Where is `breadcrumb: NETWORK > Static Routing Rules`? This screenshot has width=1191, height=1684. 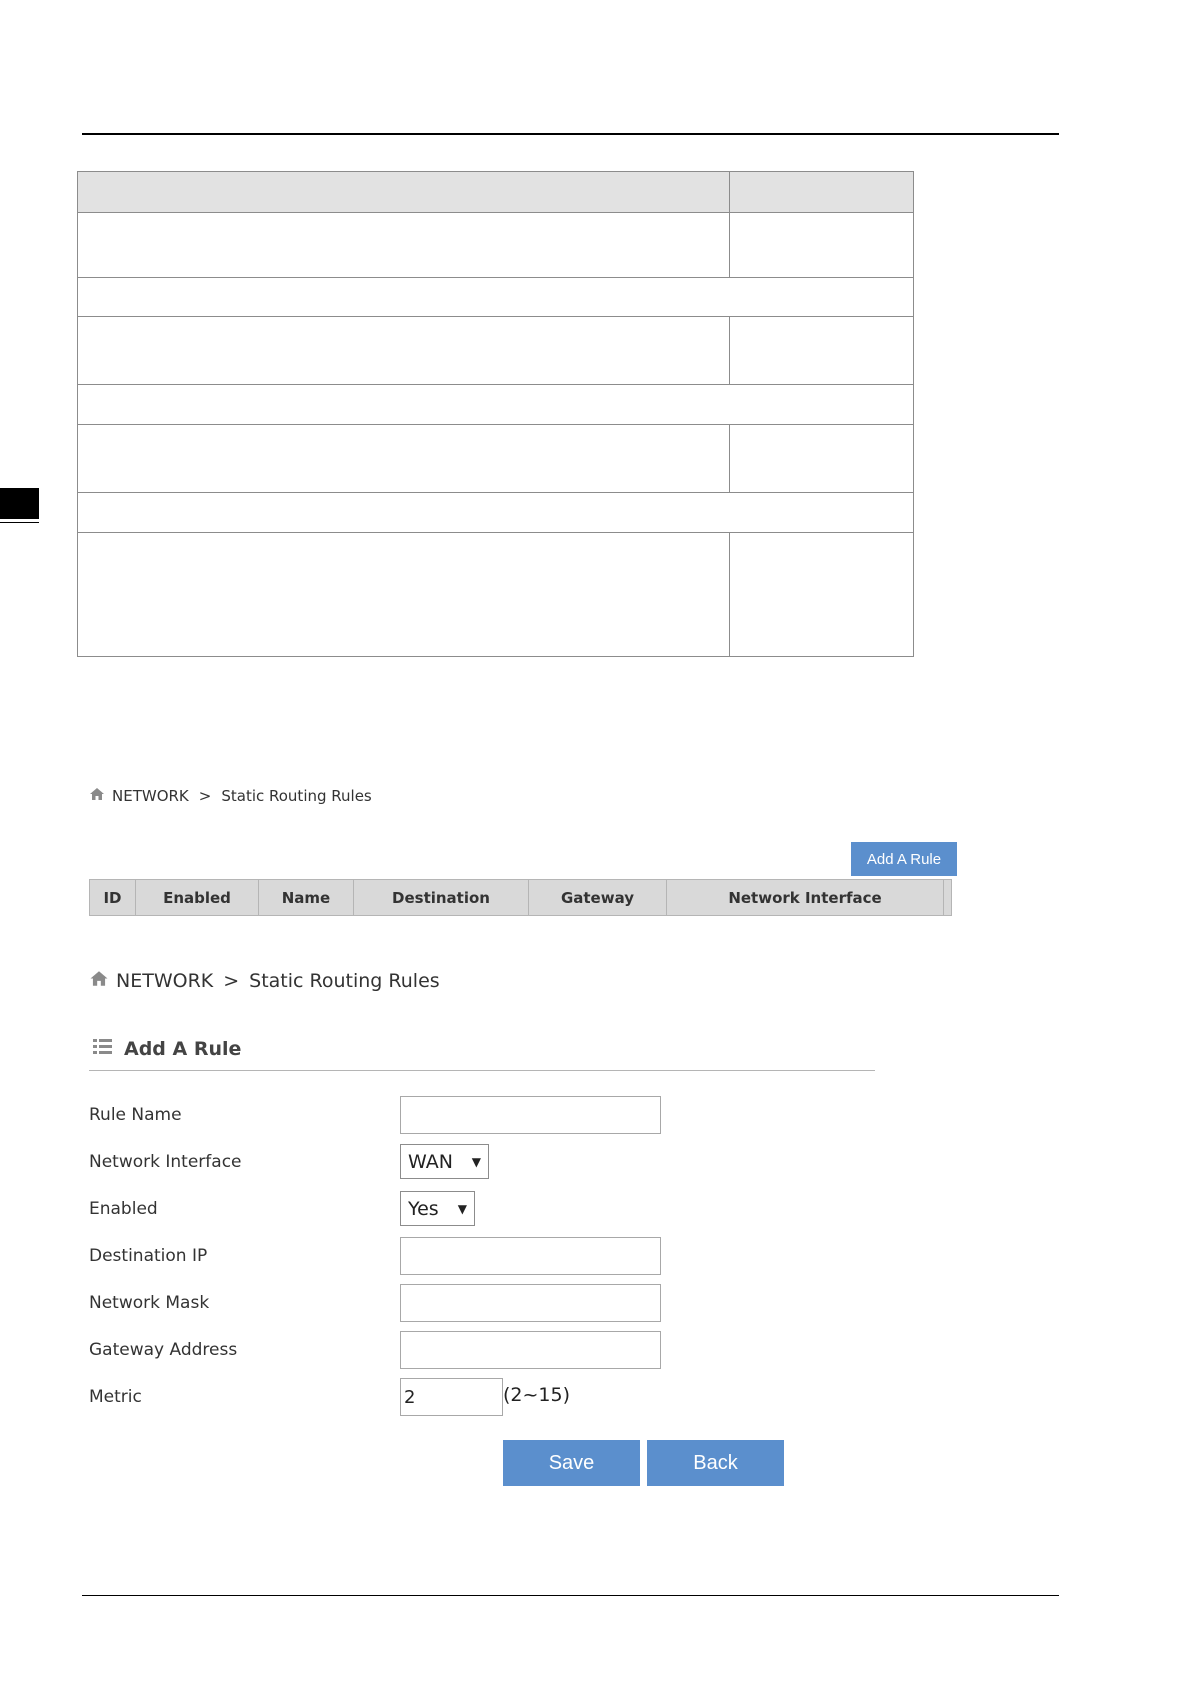 breadcrumb: NETWORK > Static Routing Rules is located at coordinates (230, 796).